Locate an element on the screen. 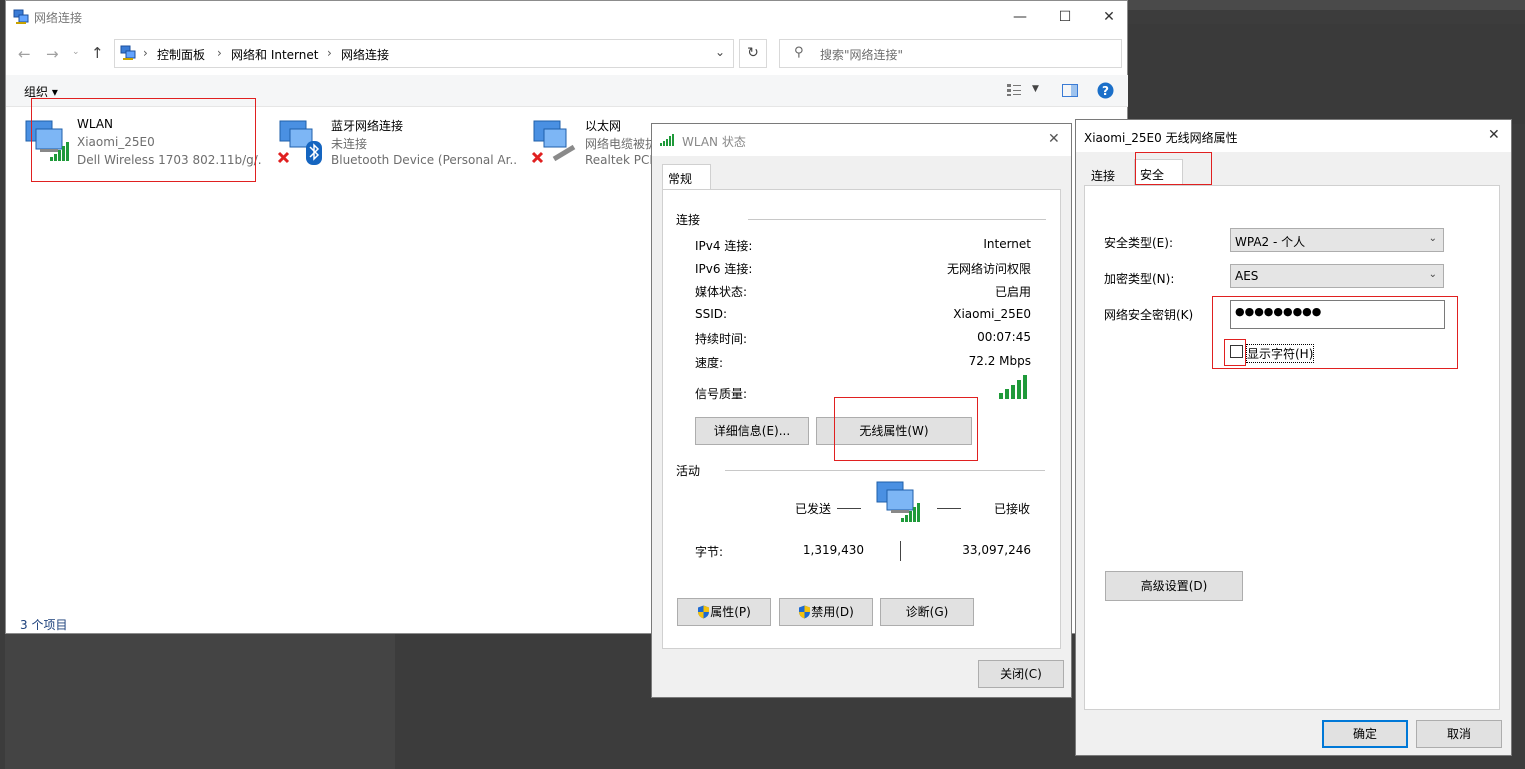 The image size is (1525, 769). search-box: ⚲ 搜索"网络连接" is located at coordinates (950, 53).